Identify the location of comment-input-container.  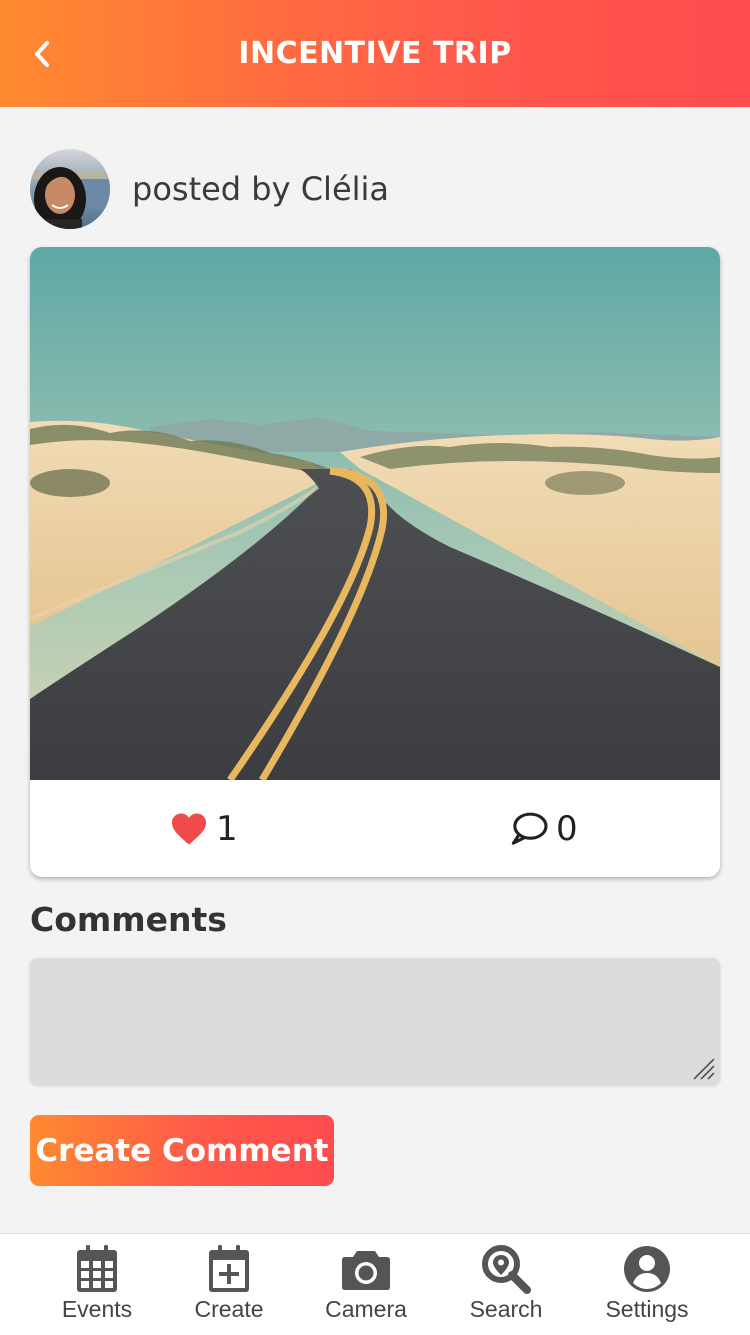
(375, 1021).